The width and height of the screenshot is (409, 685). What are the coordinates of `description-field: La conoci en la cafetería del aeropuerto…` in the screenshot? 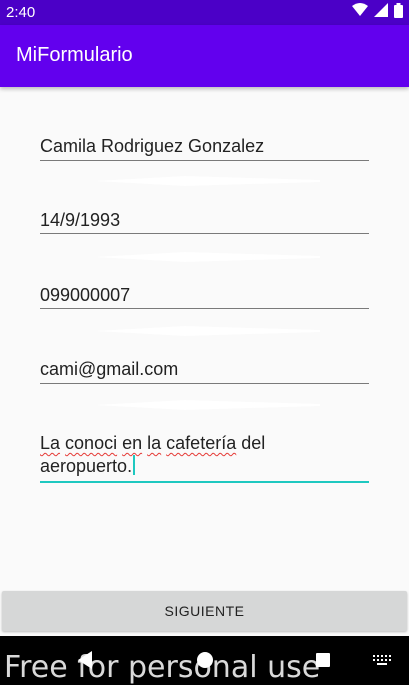 It's located at (204, 457).